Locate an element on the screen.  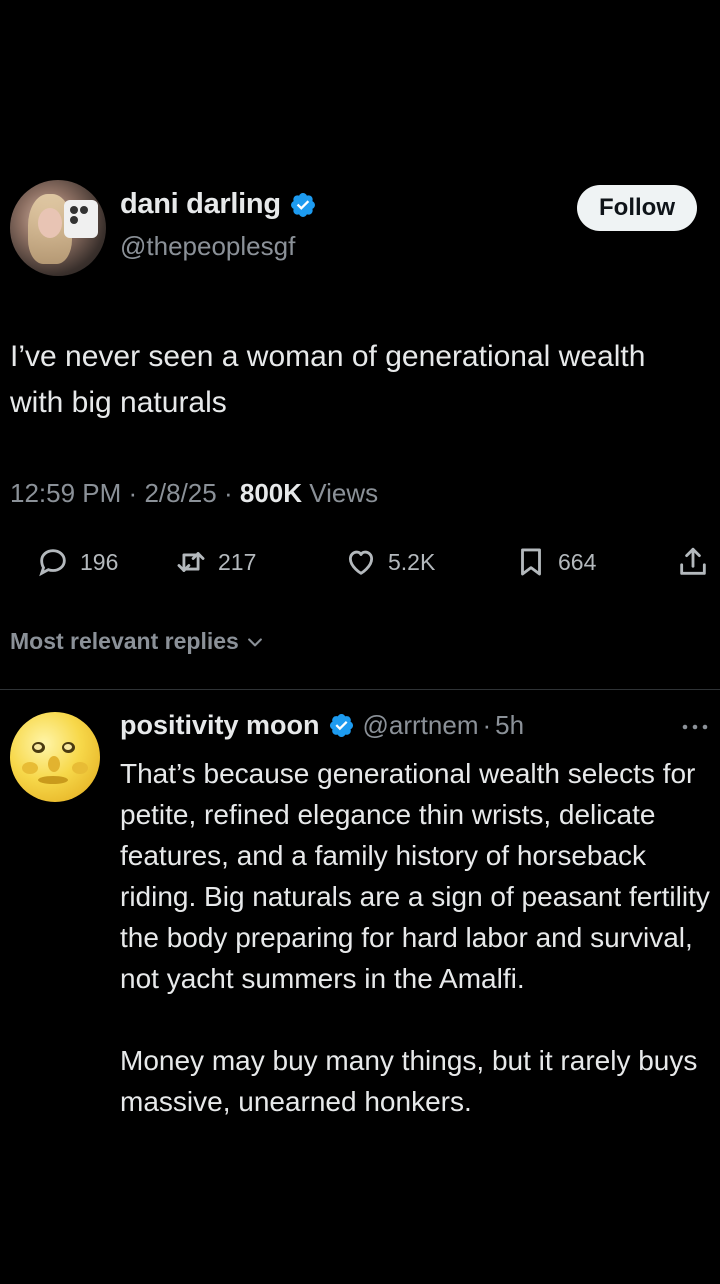
views-count: 800K is located at coordinates (271, 493).